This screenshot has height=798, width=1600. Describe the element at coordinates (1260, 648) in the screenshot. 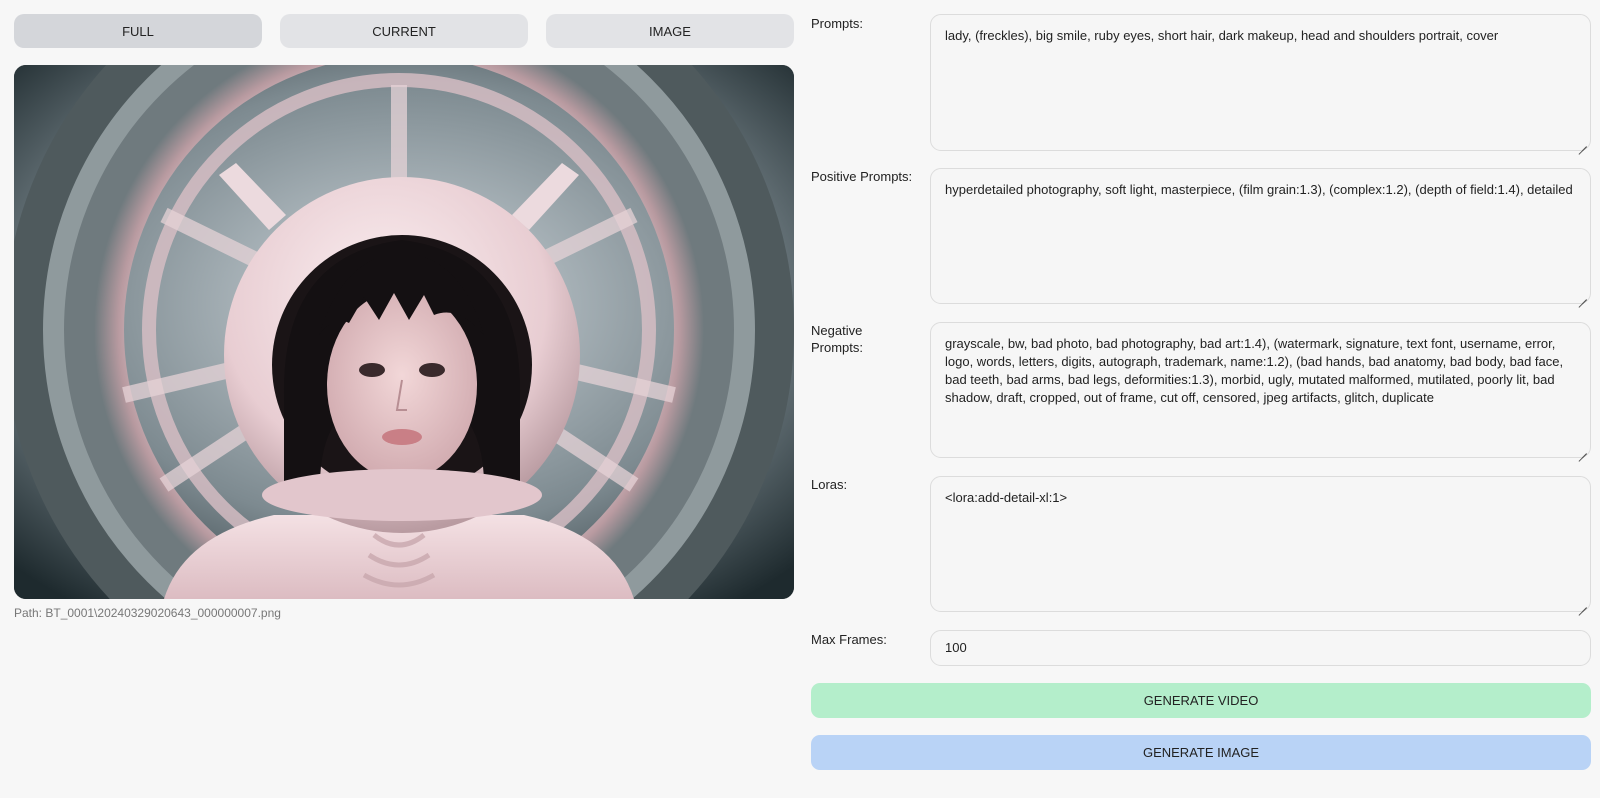

I see `max-frames-input: 100` at that location.